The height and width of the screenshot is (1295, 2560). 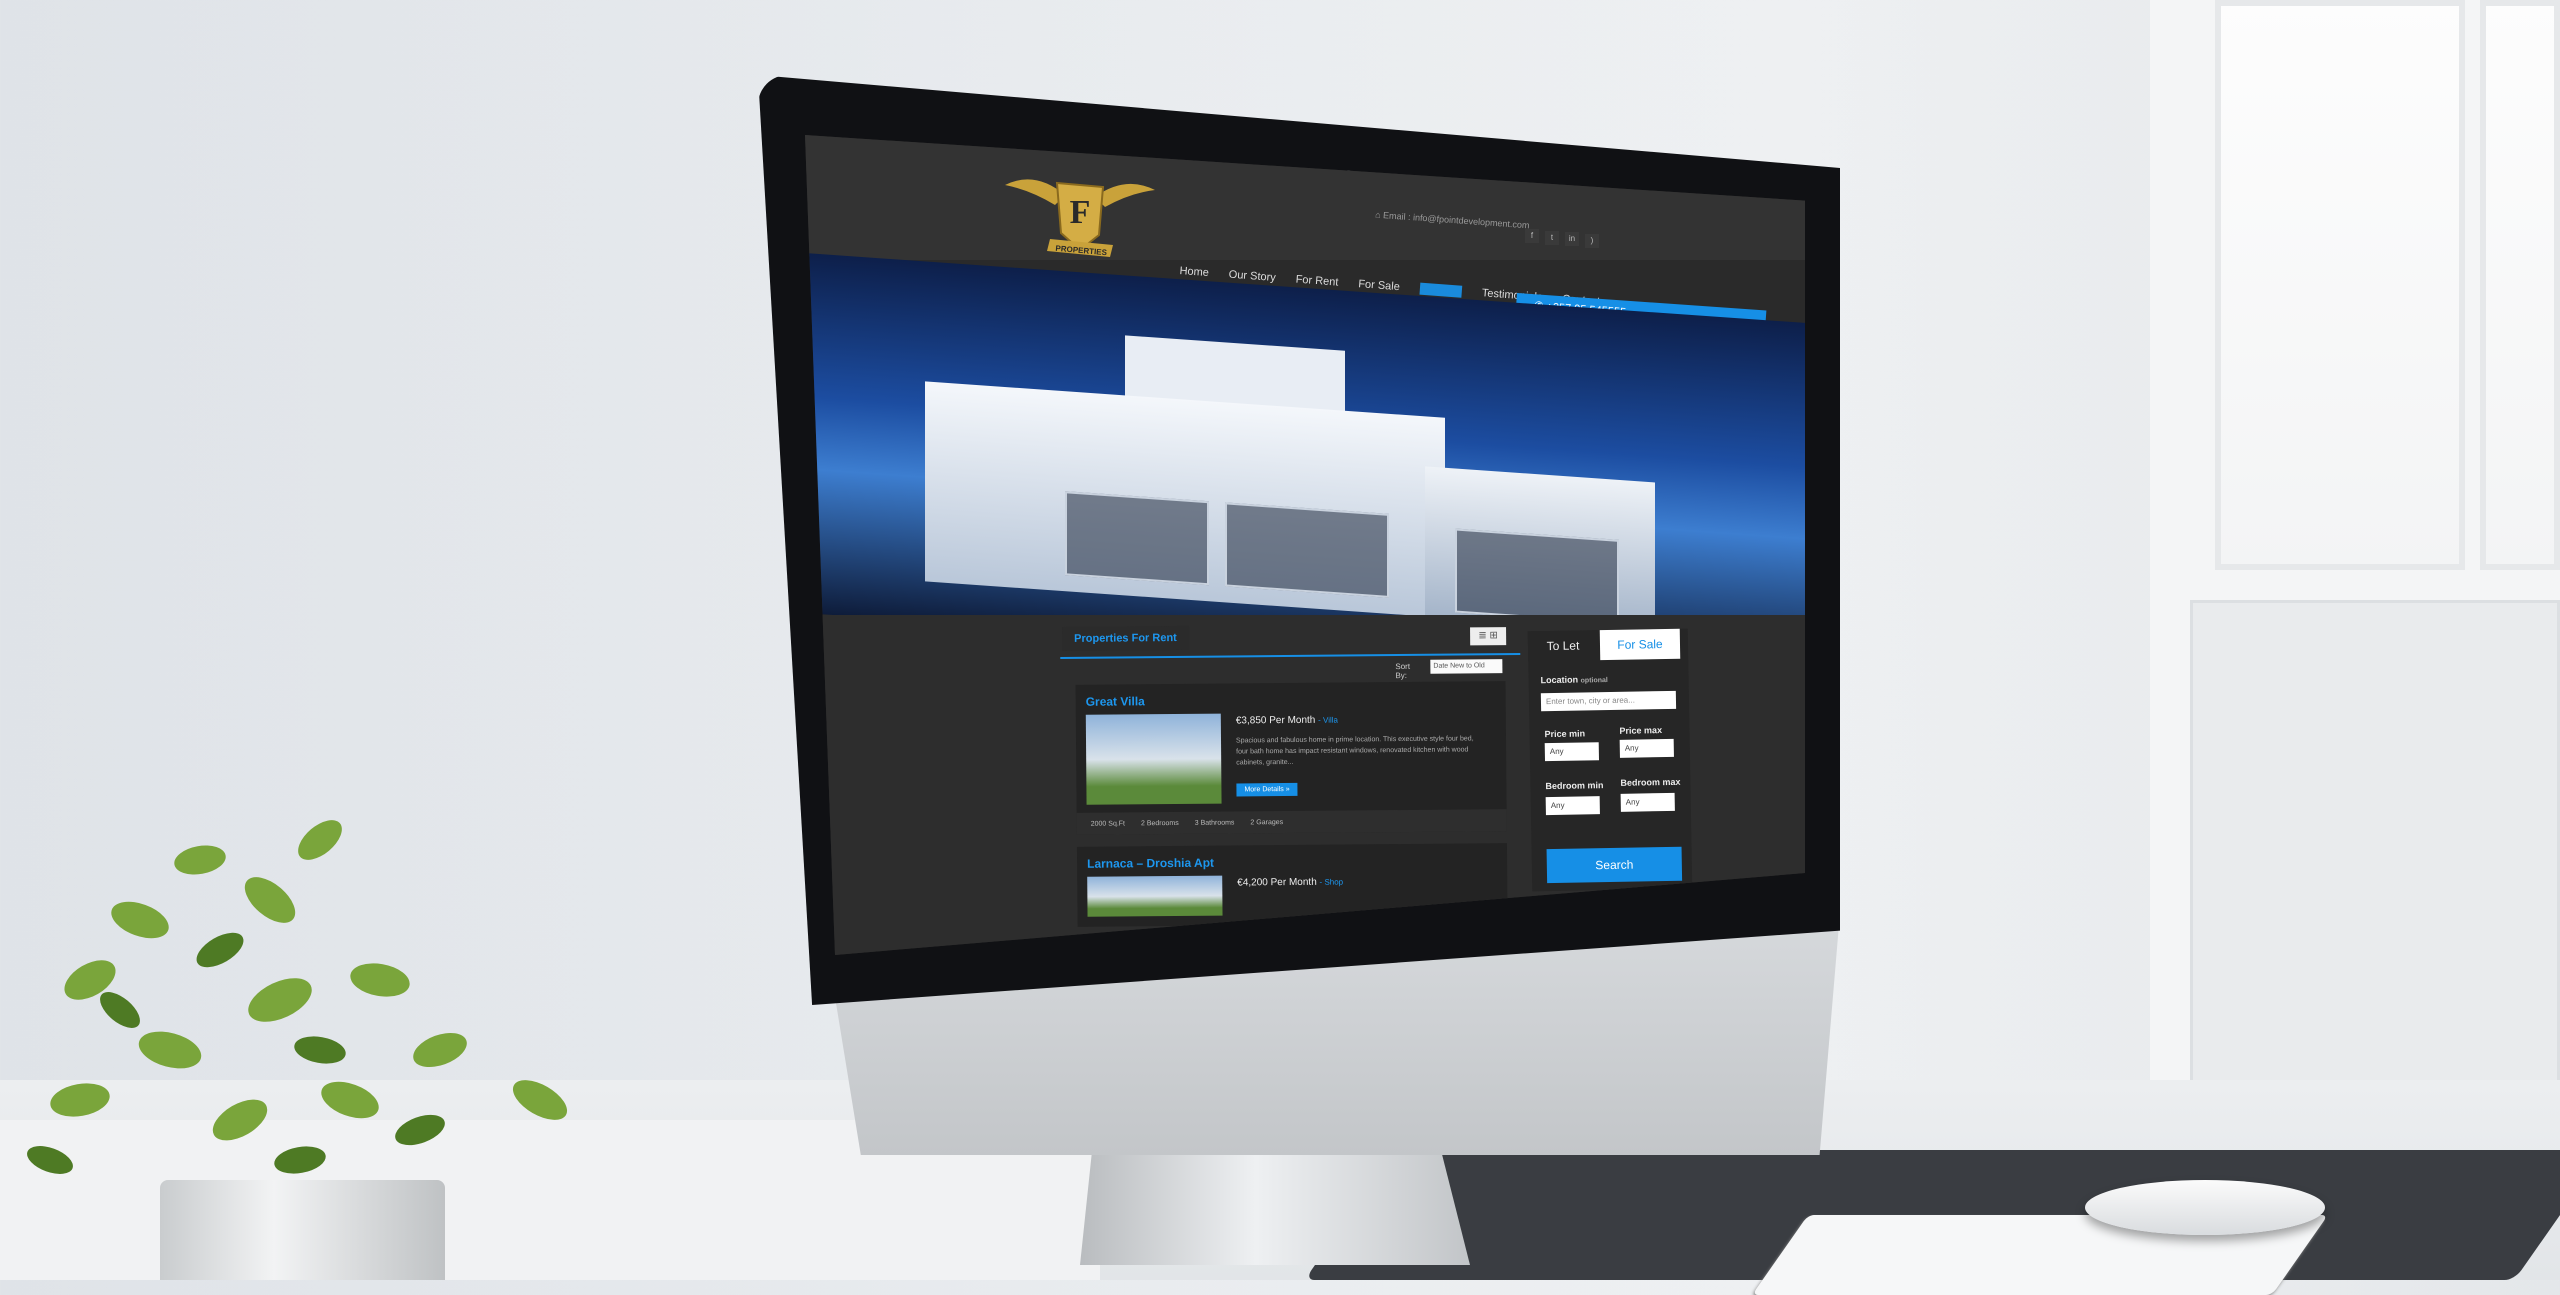 I want to click on card-price: €3,850 Per Month - Villa, so click(x=1287, y=720).